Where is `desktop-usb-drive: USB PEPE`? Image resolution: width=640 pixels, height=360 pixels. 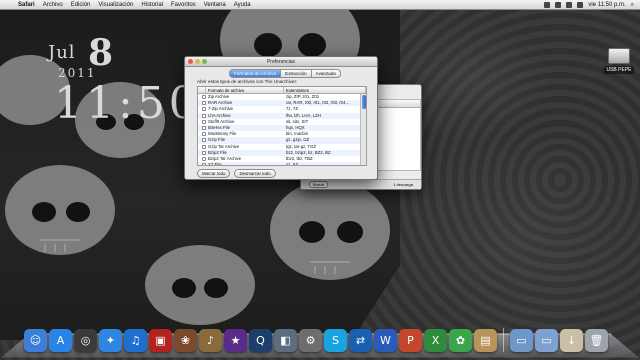
desktop-usb-drive: USB PEPE is located at coordinates (619, 61).